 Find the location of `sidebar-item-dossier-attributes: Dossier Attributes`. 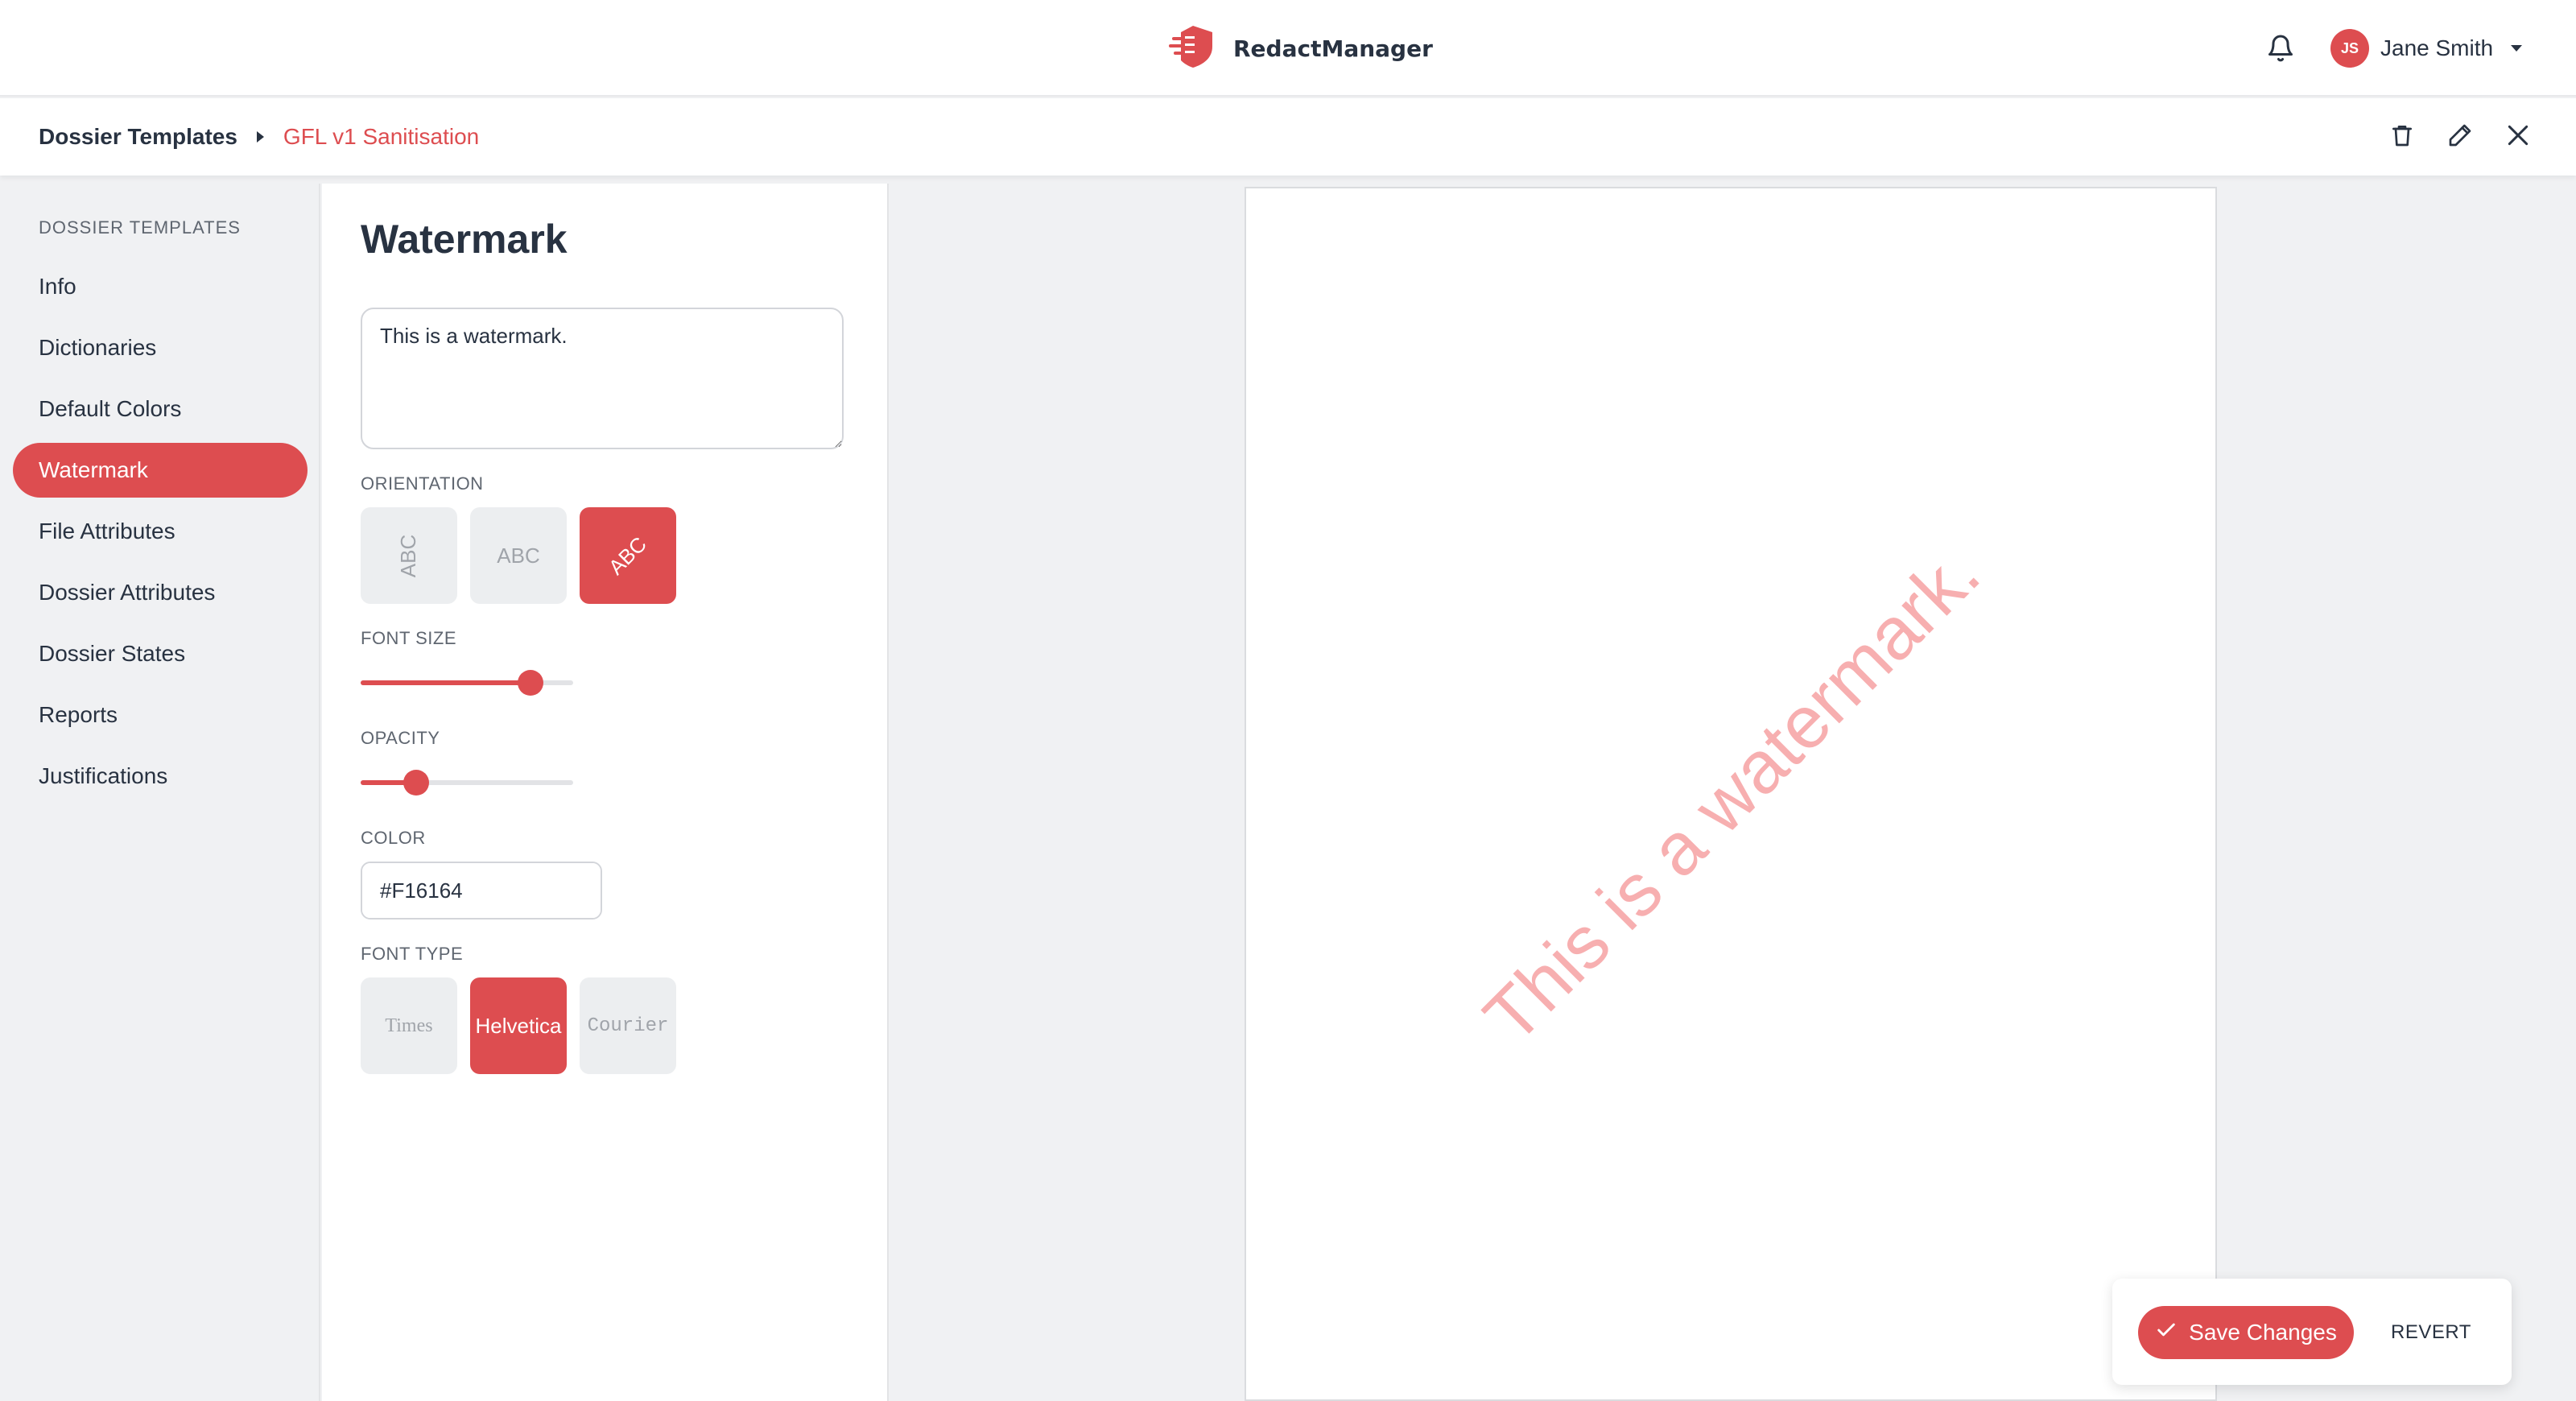

sidebar-item-dossier-attributes: Dossier Attributes is located at coordinates (160, 593).